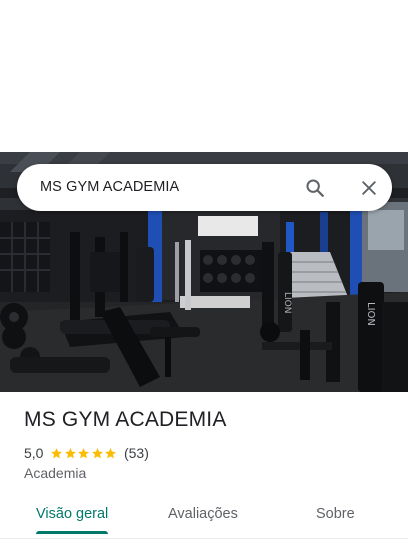  Describe the element at coordinates (55, 473) in the screenshot. I see `place-category: Academia` at that location.